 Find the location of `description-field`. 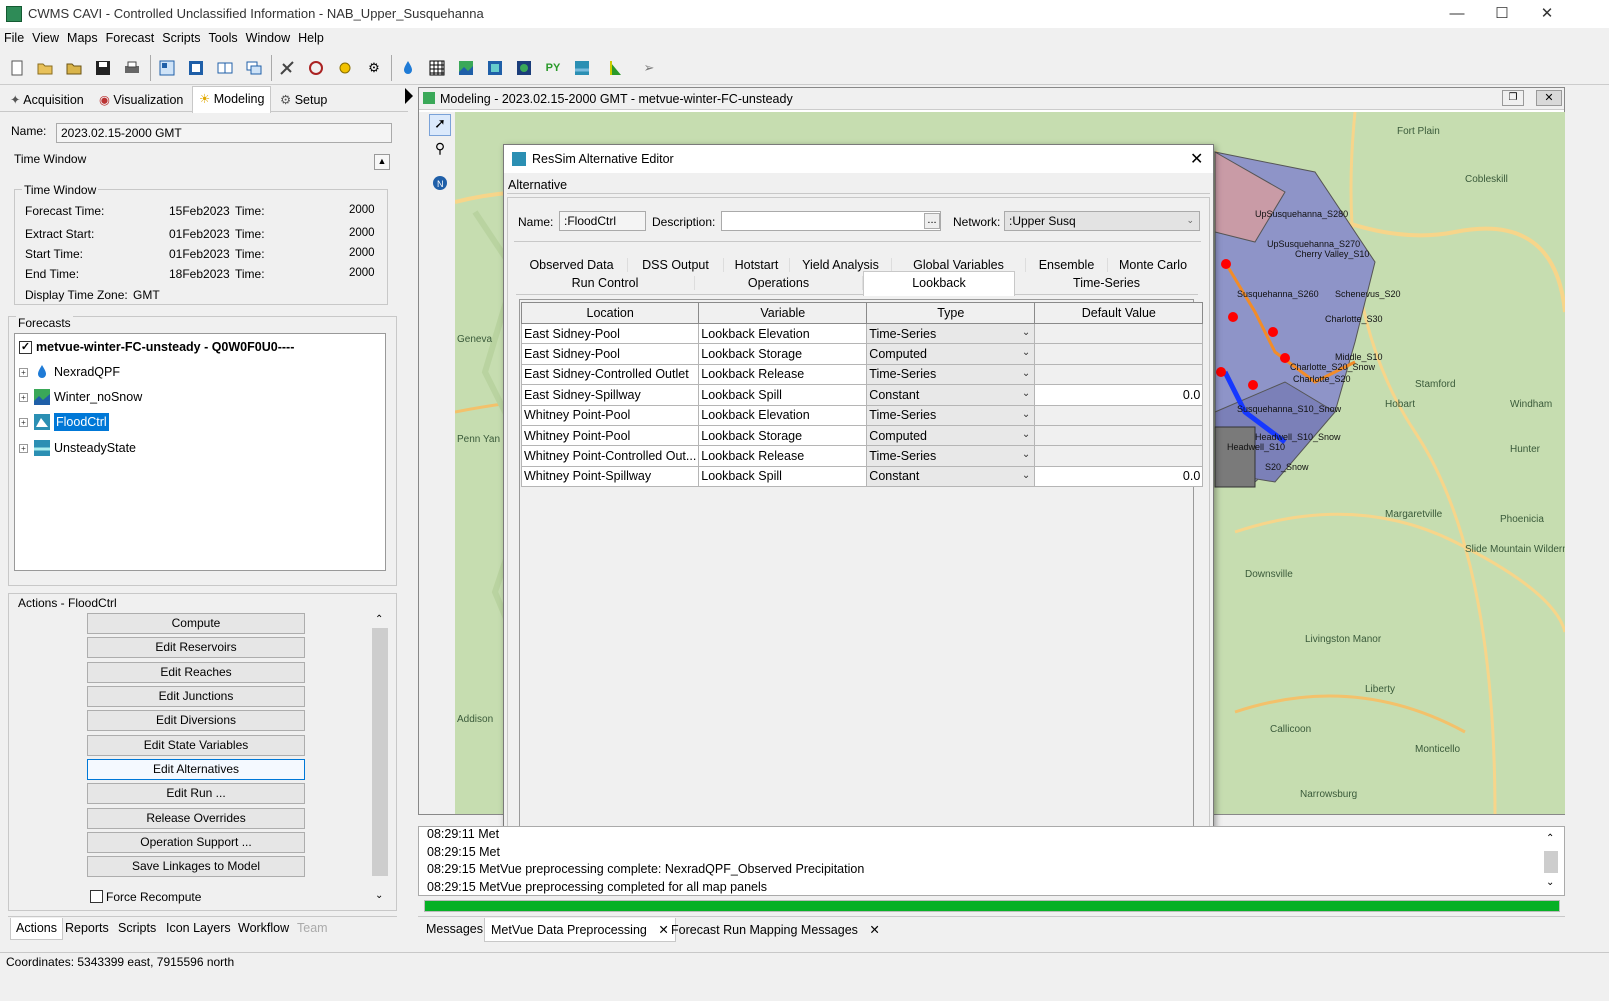

description-field is located at coordinates (831, 221).